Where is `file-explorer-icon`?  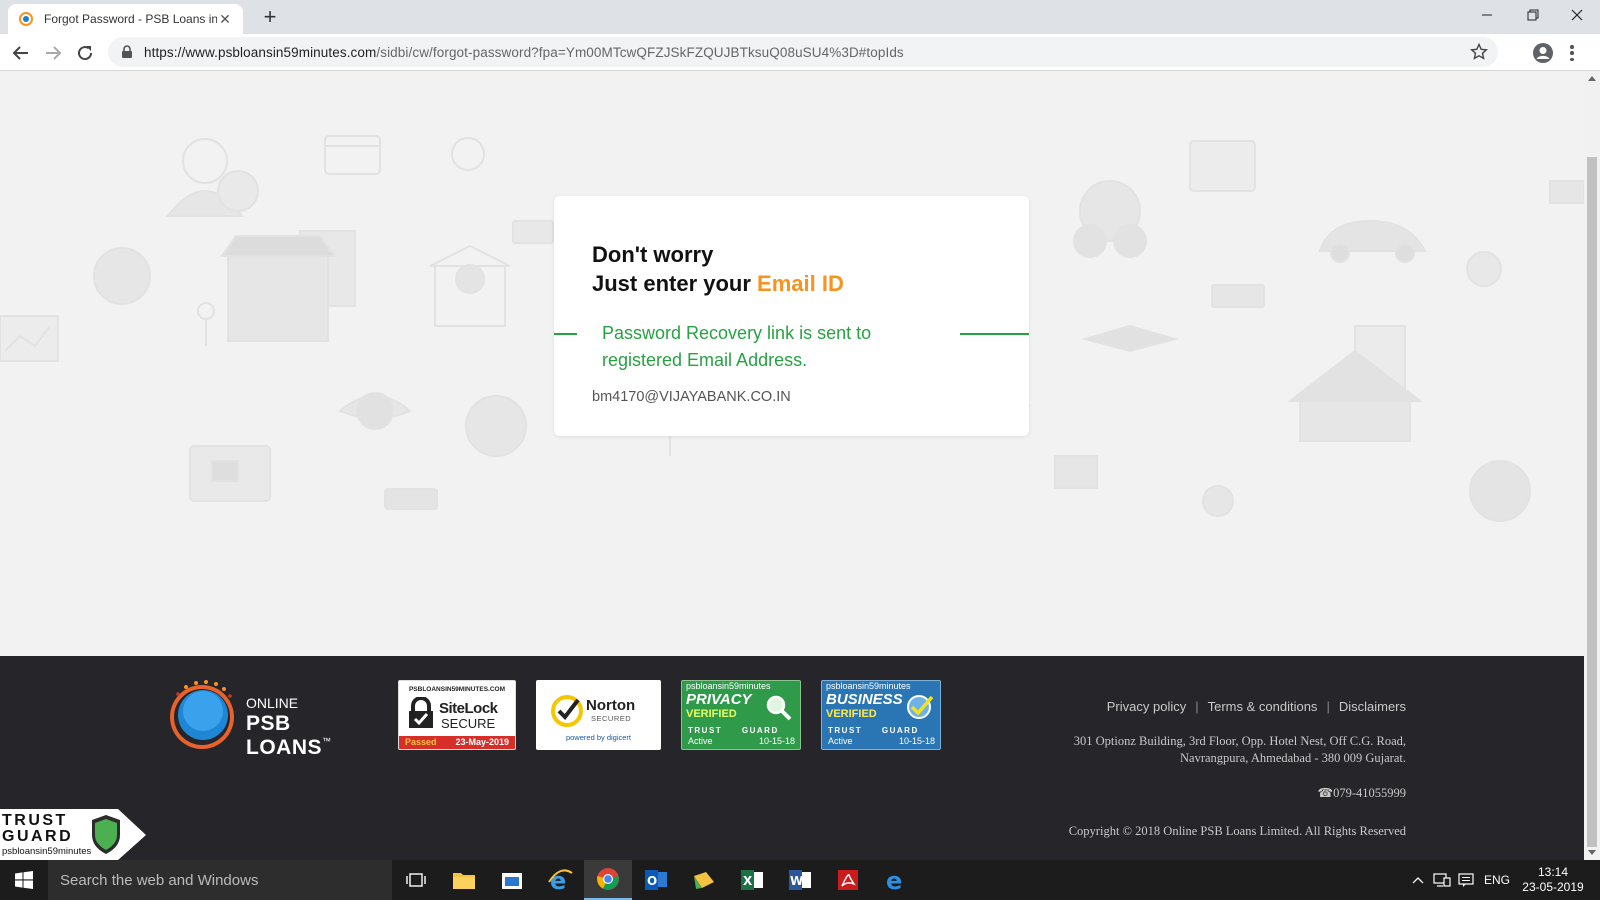 file-explorer-icon is located at coordinates (464, 880).